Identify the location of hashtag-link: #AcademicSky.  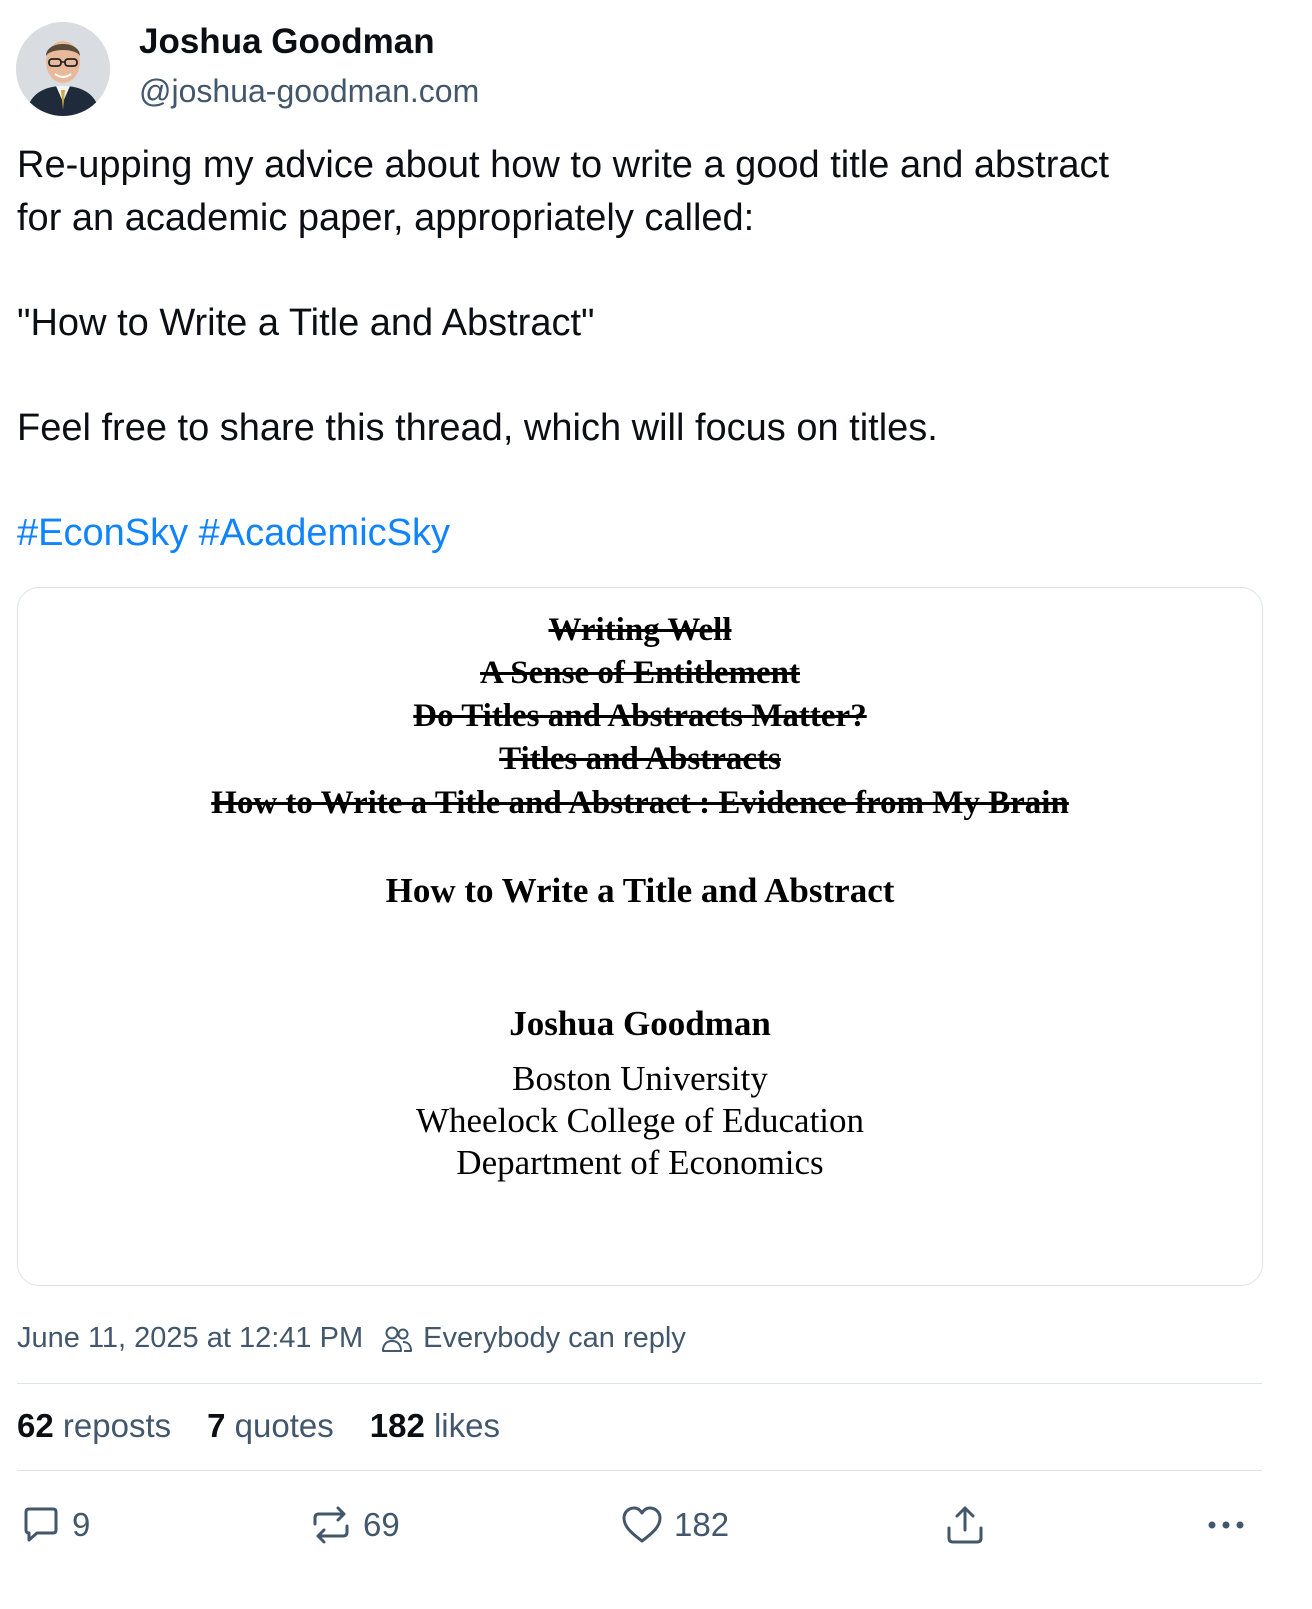
(324, 533).